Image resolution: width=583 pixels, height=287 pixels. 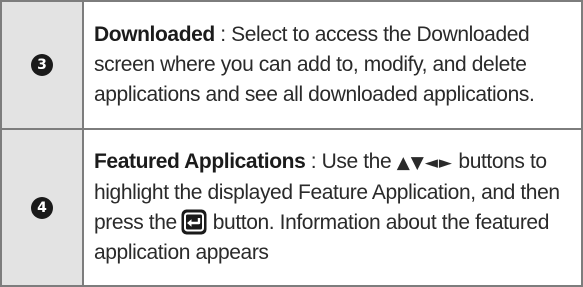 What do you see at coordinates (200, 161) in the screenshot?
I see `row-title: Featured Applications` at bounding box center [200, 161].